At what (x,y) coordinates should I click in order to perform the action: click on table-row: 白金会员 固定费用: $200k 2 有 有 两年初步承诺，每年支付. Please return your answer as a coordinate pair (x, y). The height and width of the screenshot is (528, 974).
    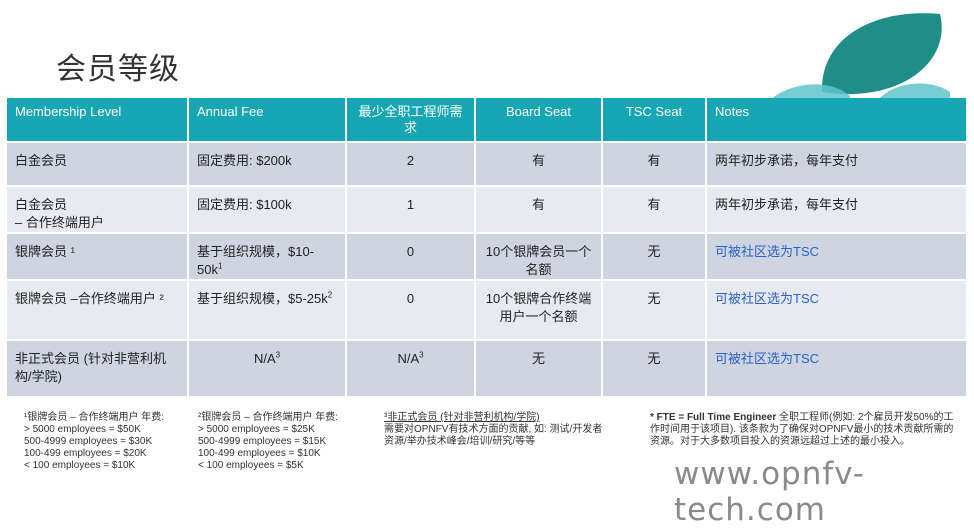
    Looking at the image, I should click on (487, 163).